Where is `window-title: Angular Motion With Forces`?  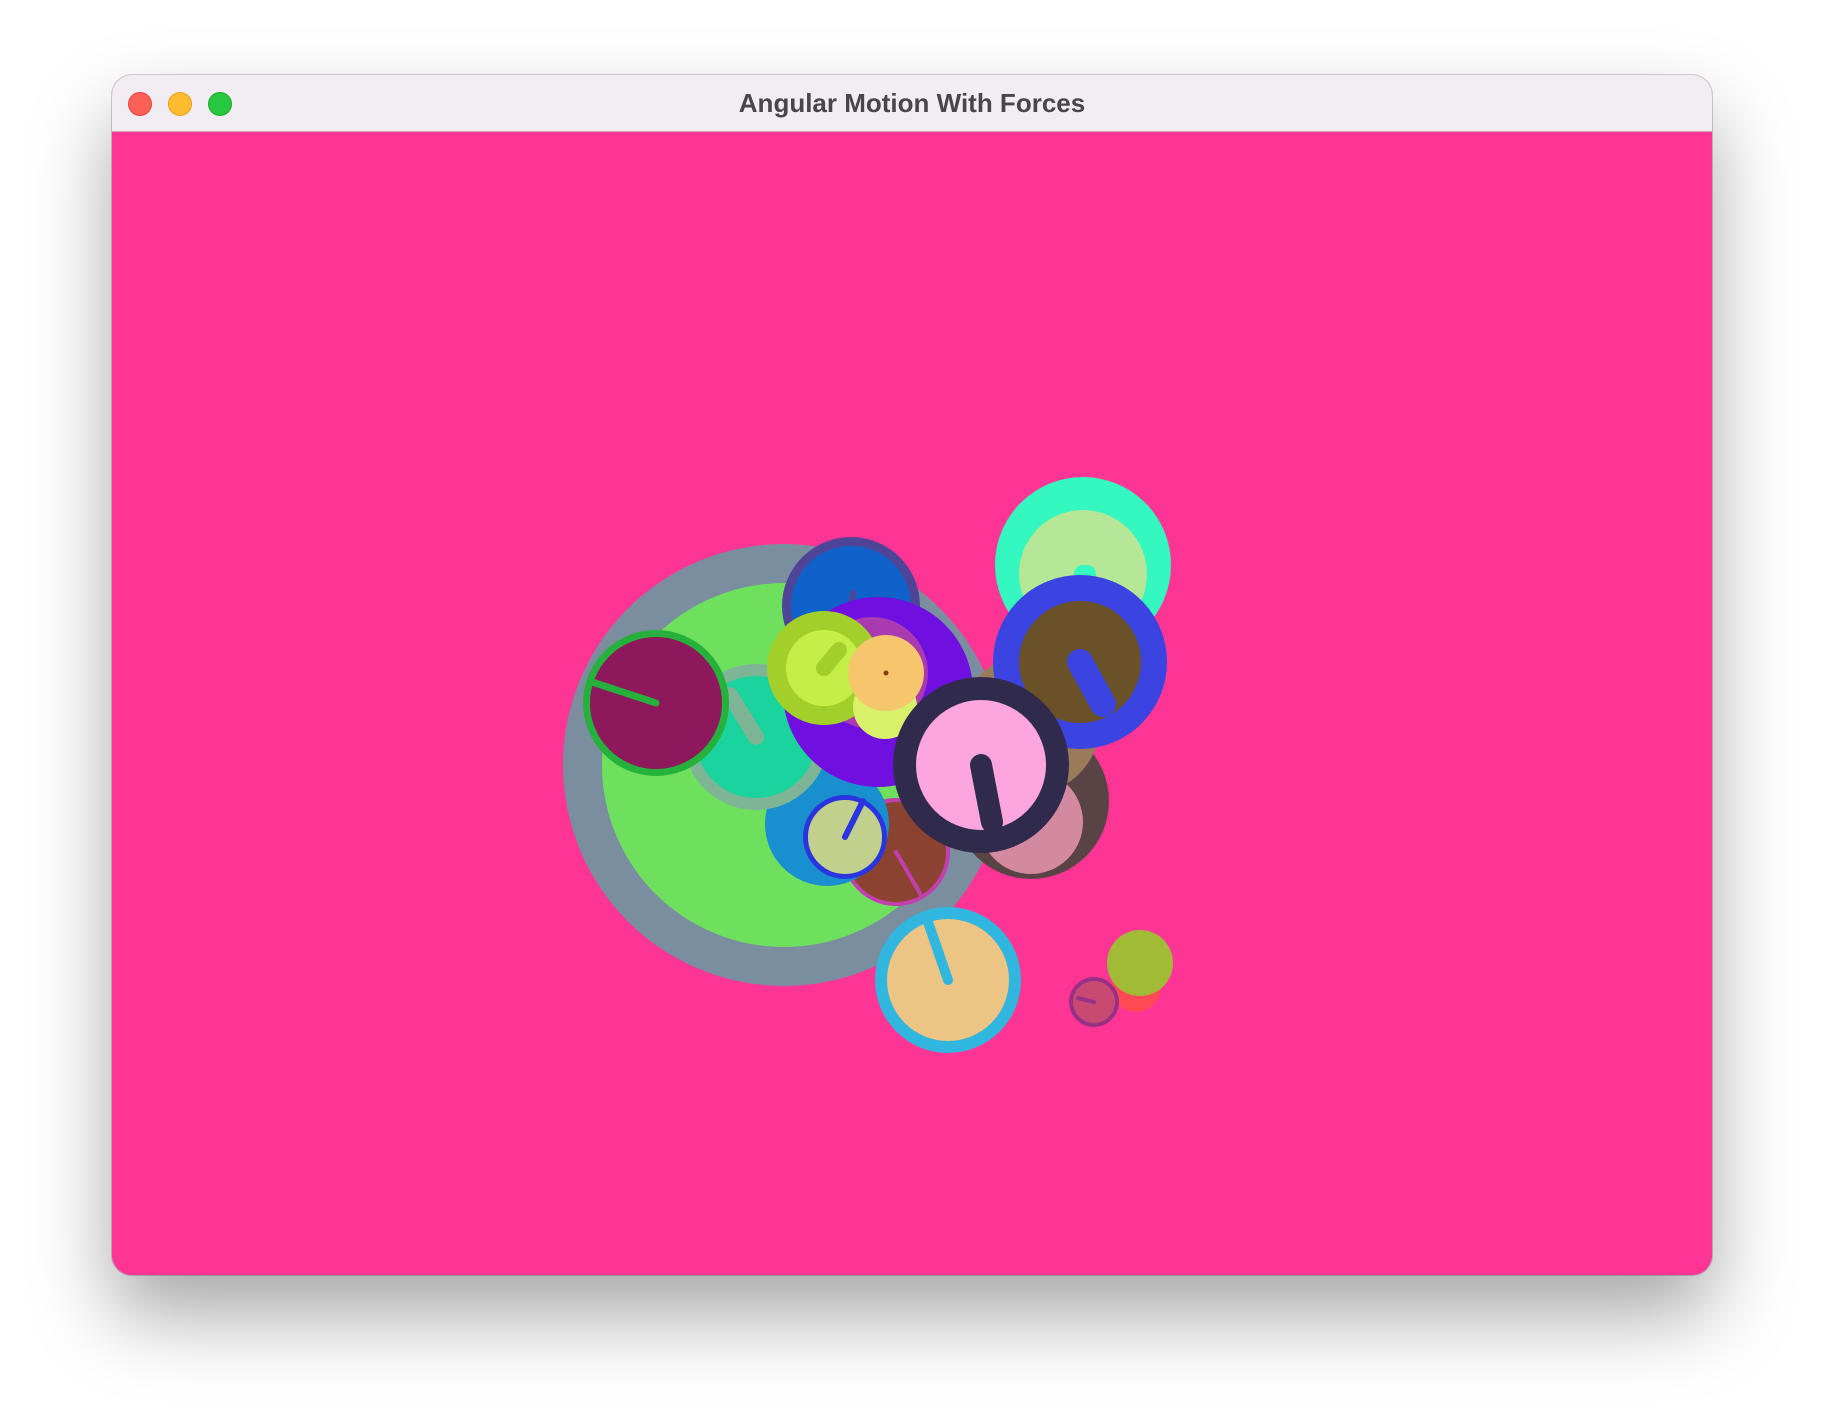
window-title: Angular Motion With Forces is located at coordinates (912, 103).